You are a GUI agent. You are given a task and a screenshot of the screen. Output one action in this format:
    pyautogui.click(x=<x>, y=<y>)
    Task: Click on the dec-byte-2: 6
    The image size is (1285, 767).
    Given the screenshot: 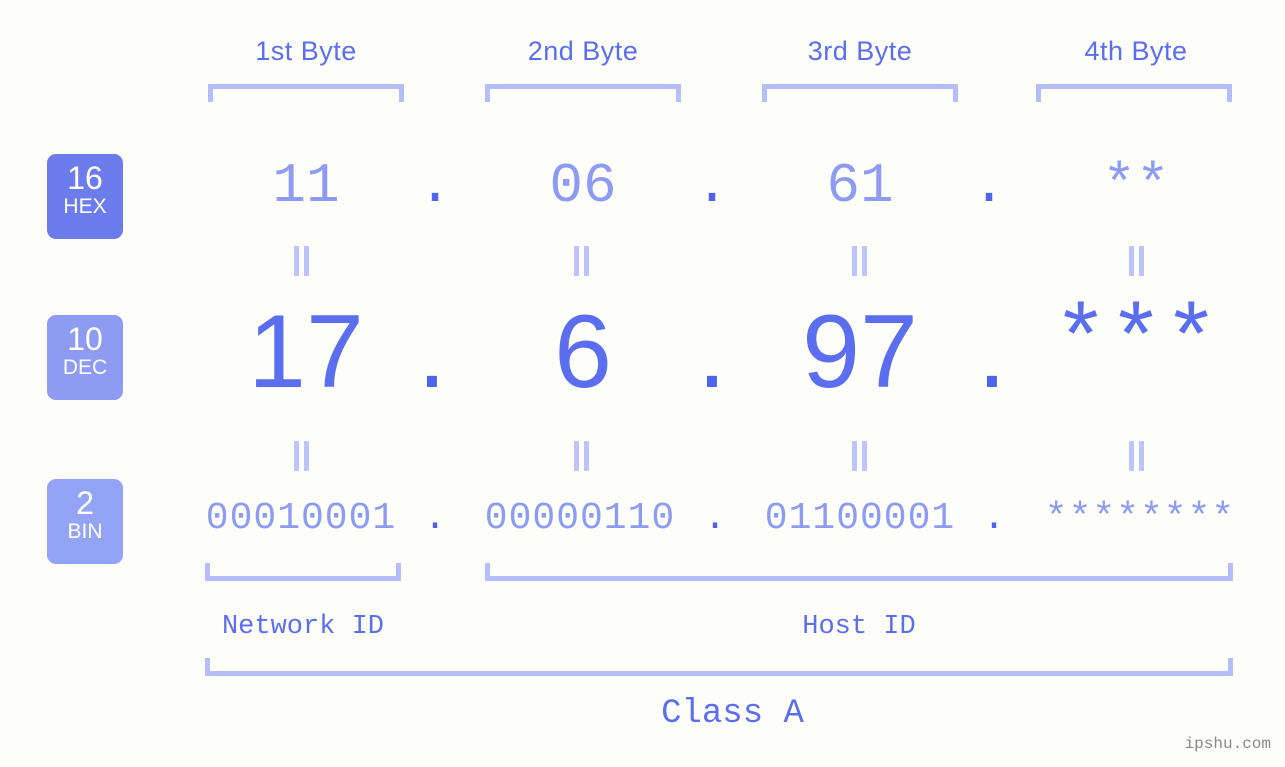 What is the action you would take?
    pyautogui.click(x=583, y=352)
    